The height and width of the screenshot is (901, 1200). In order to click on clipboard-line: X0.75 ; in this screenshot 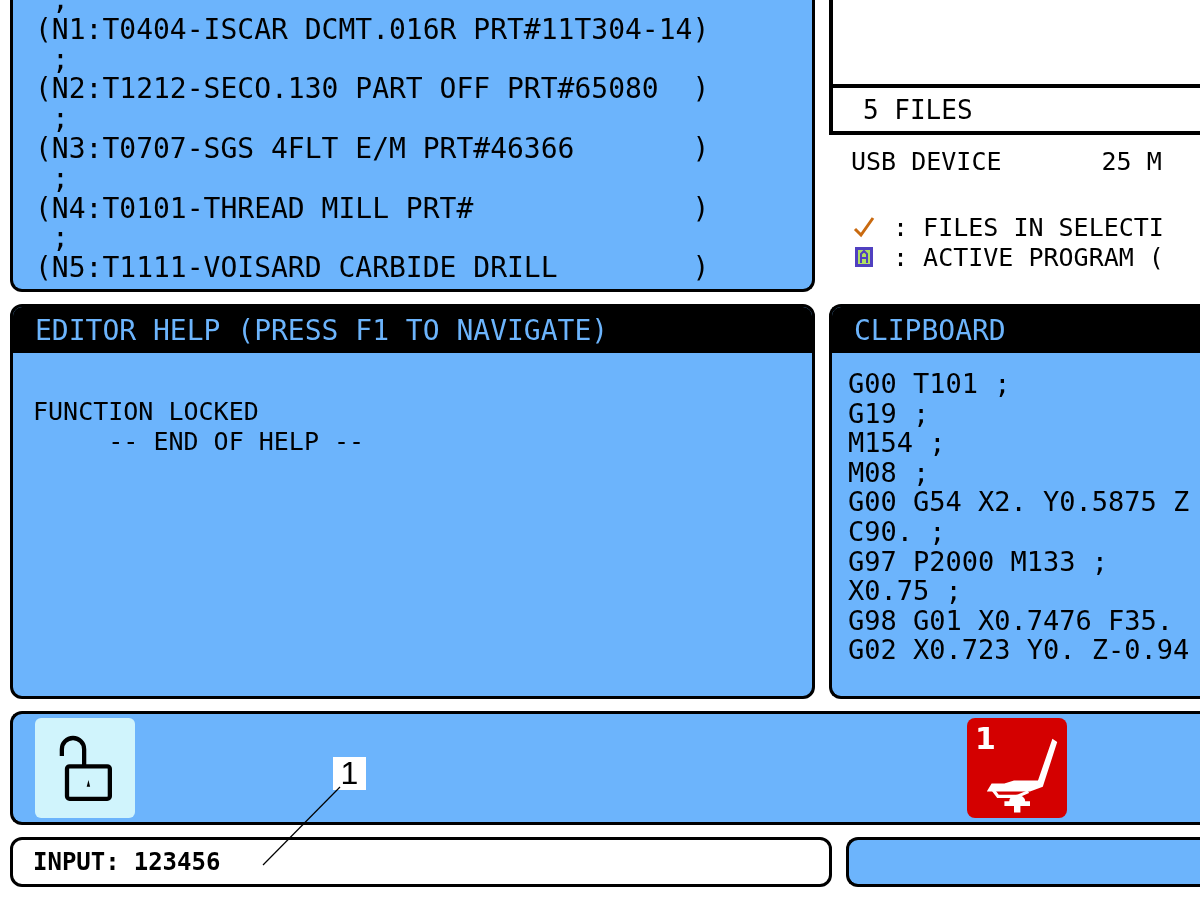, I will do `click(905, 591)`.